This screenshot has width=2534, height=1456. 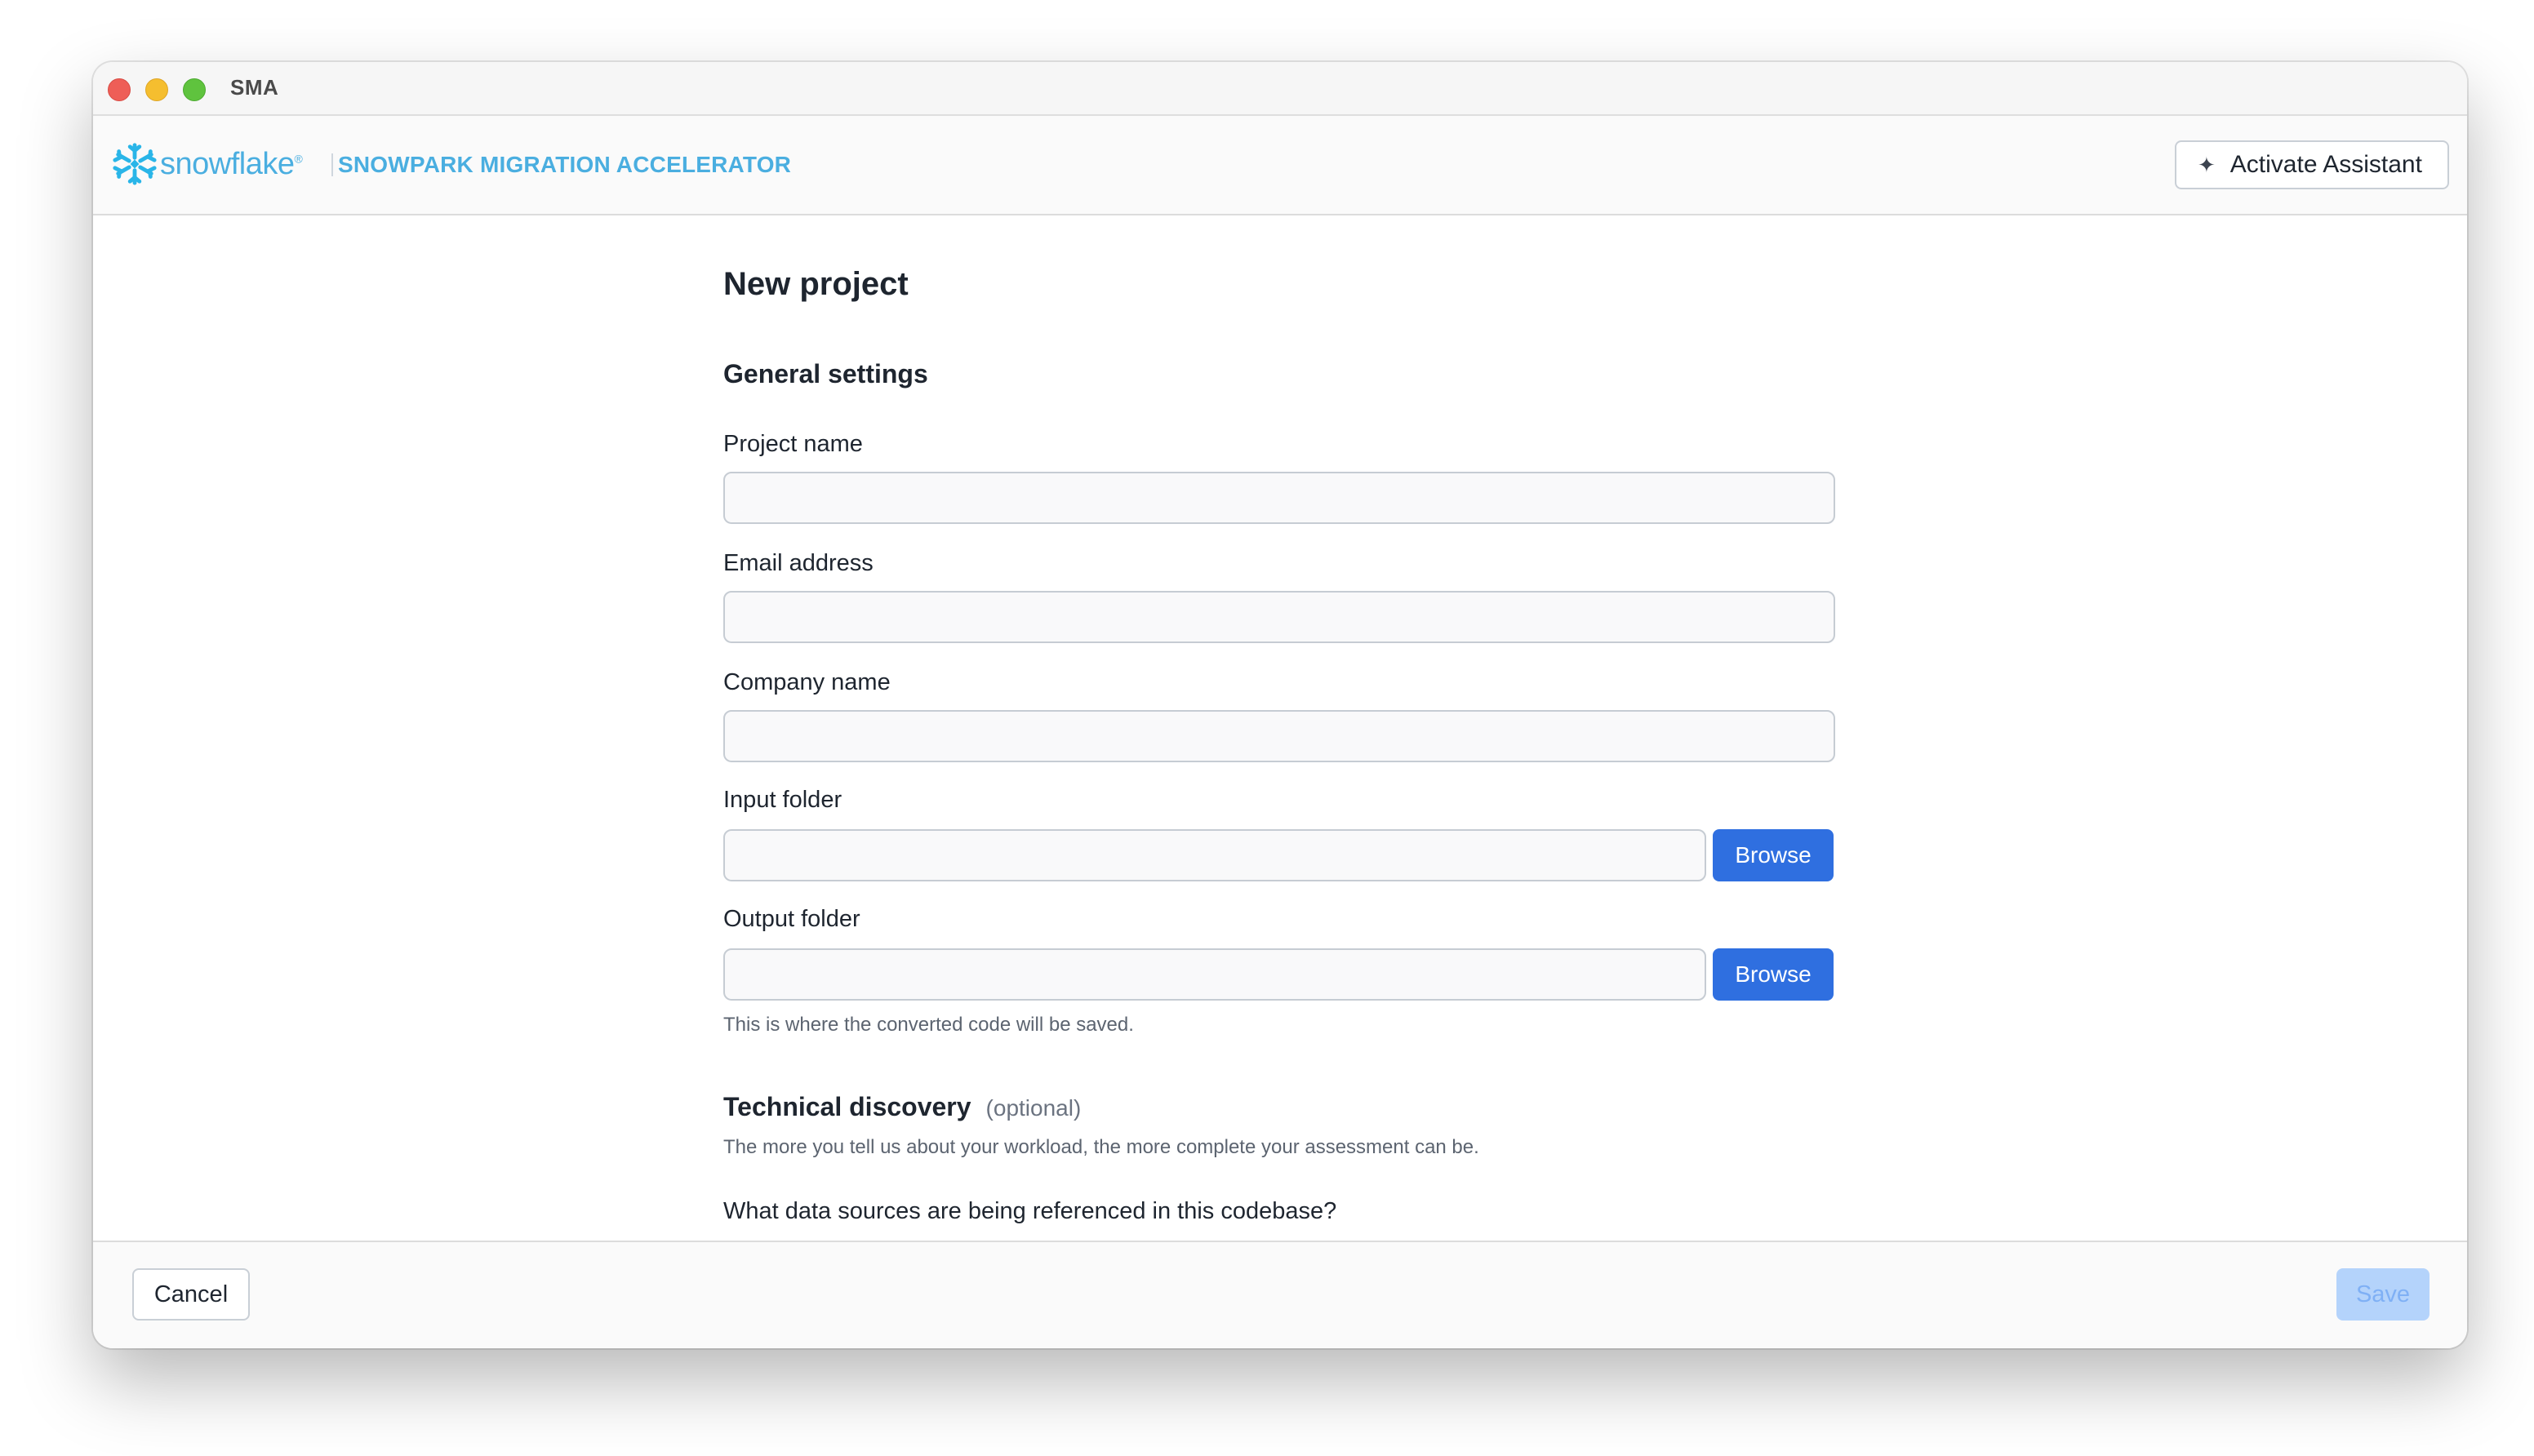 What do you see at coordinates (807, 682) in the screenshot?
I see `company-name-label: Company name` at bounding box center [807, 682].